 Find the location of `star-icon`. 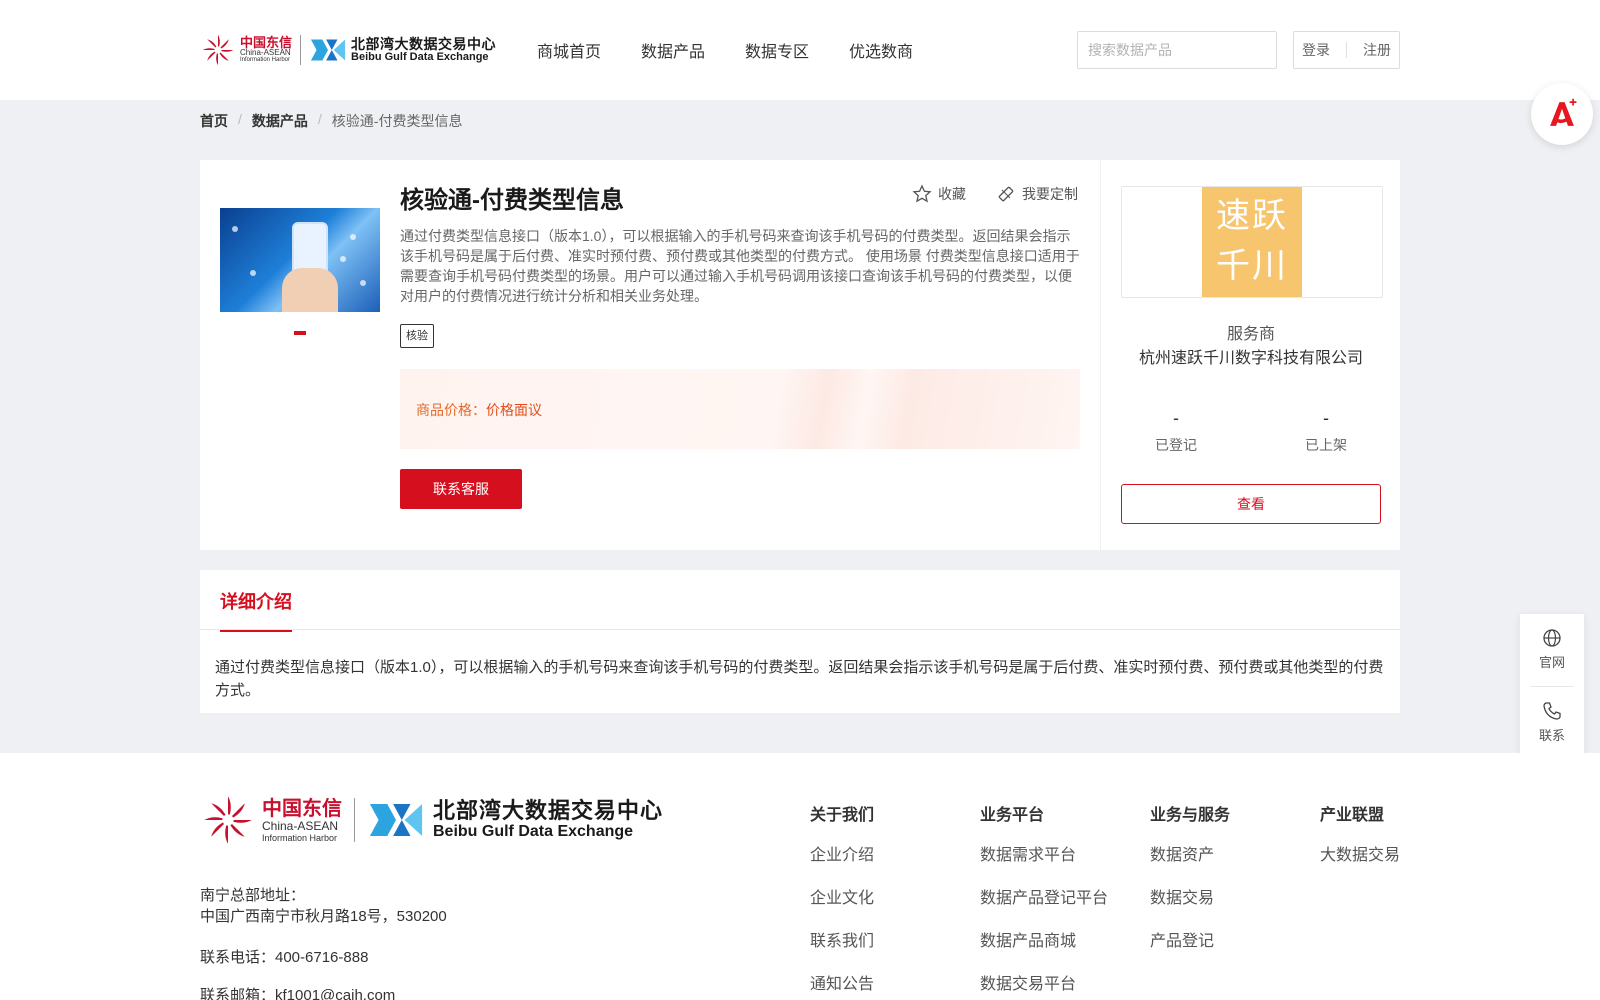

star-icon is located at coordinates (922, 193).